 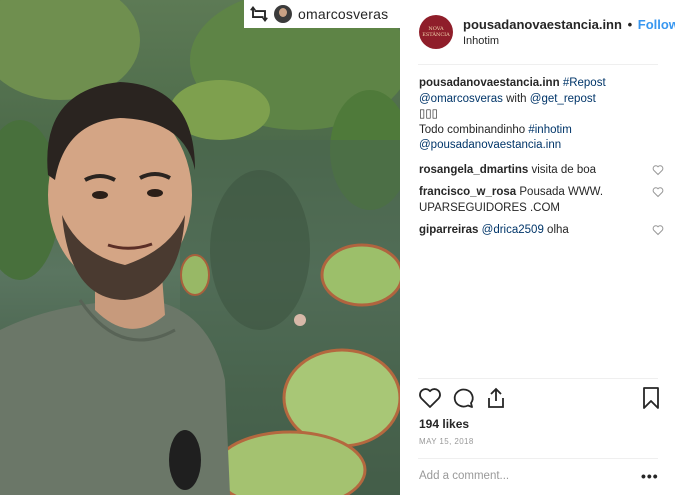 I want to click on more-options-button: •••, so click(x=650, y=476).